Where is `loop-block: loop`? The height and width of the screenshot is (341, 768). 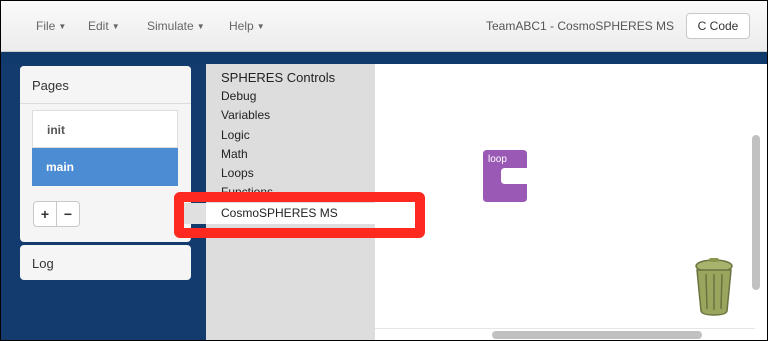 loop-block: loop is located at coordinates (505, 176).